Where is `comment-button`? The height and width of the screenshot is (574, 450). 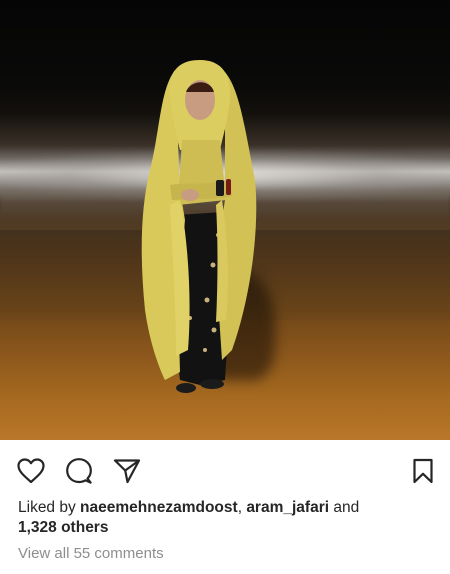 comment-button is located at coordinates (79, 471).